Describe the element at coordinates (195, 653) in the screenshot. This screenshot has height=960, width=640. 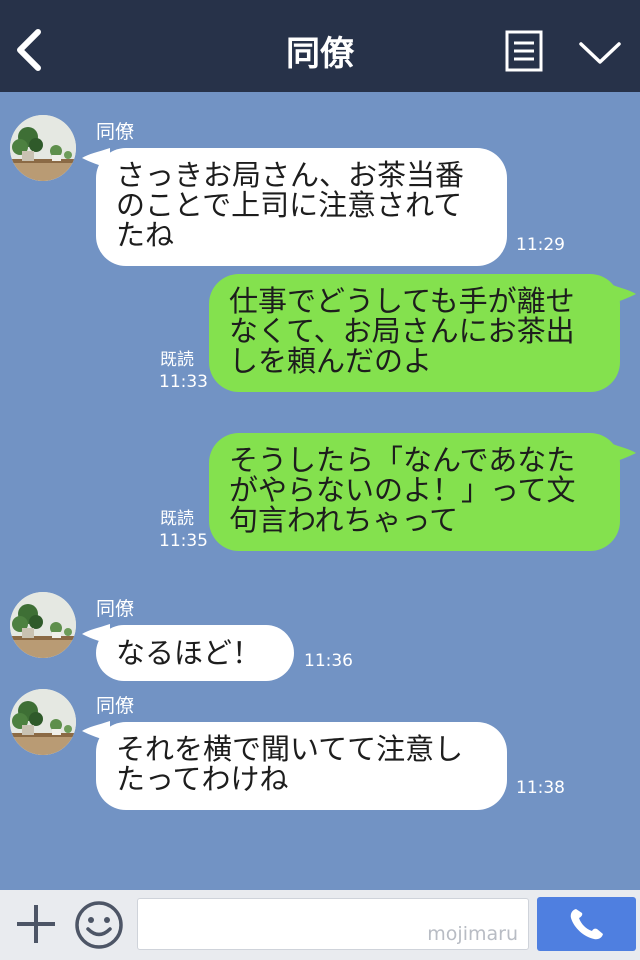
I see `message-bubble: なるほど！` at that location.